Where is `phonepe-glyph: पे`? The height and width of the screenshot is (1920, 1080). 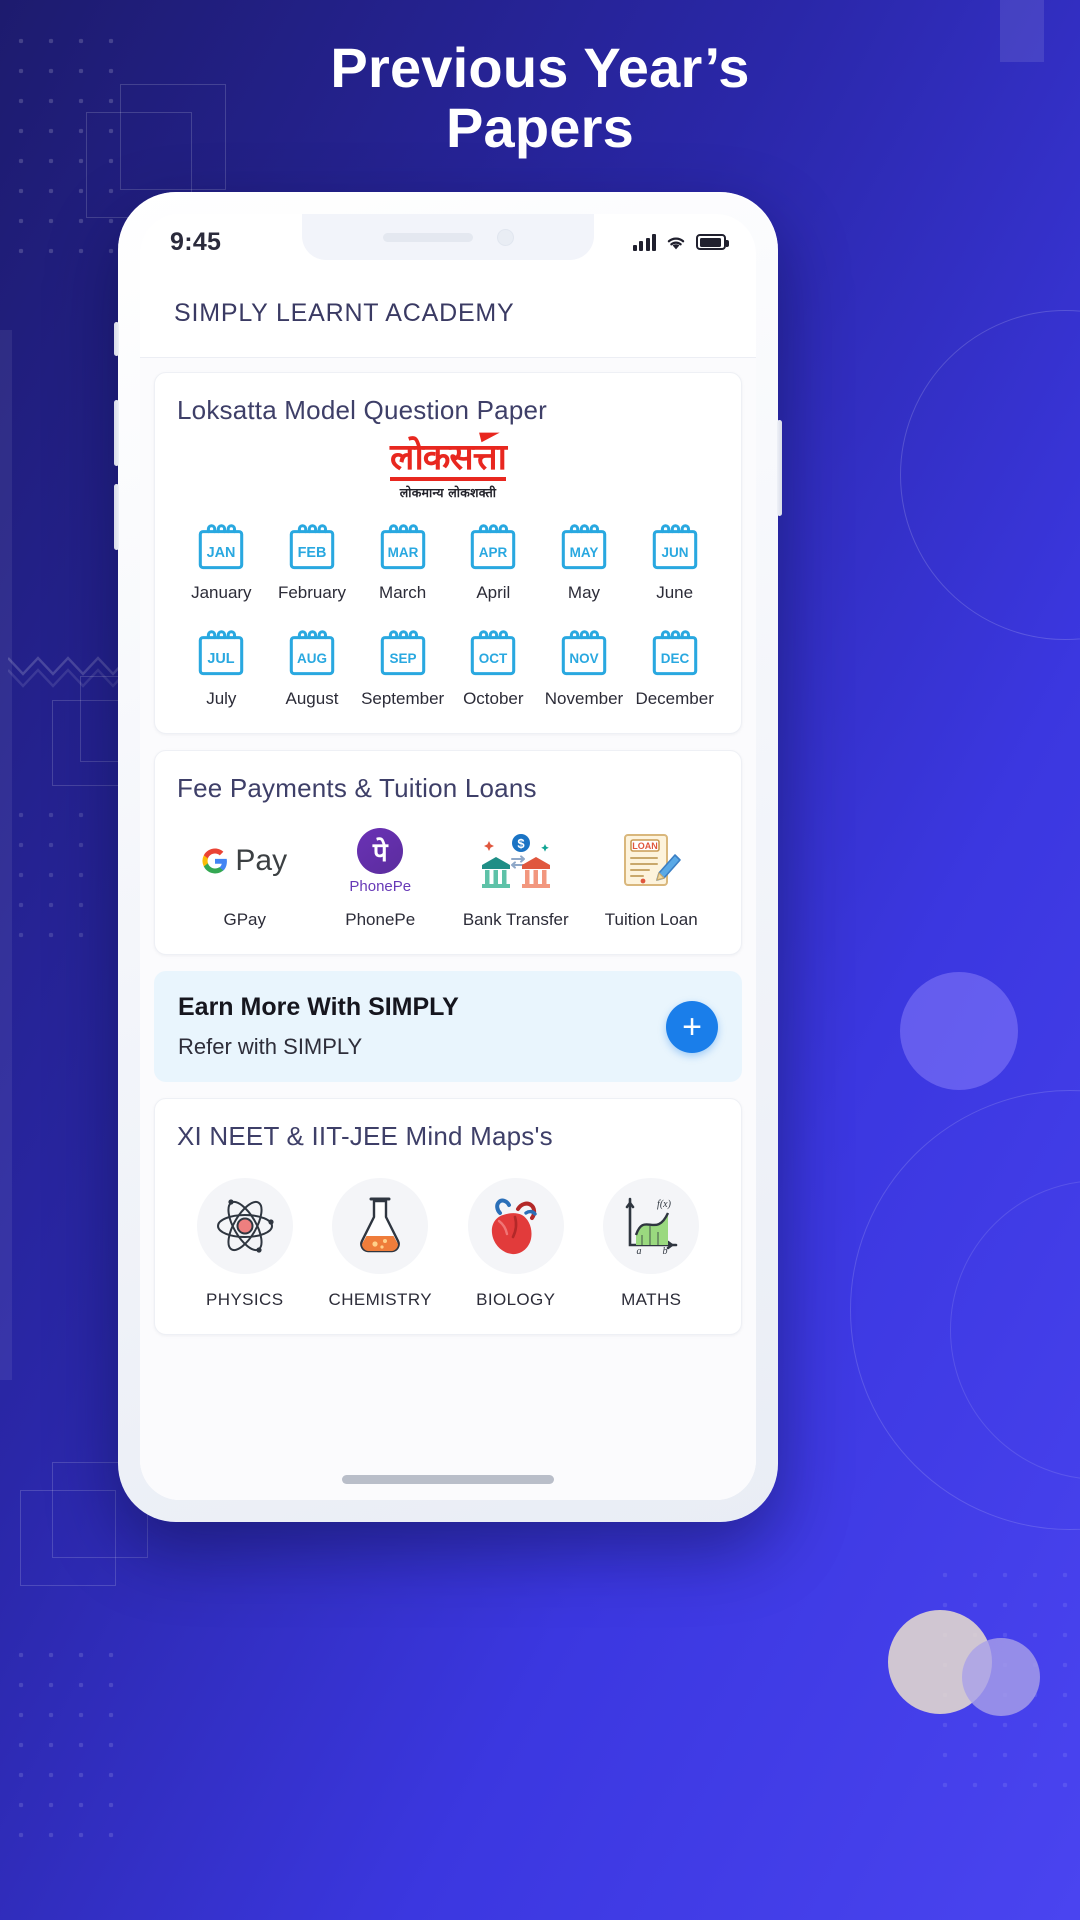
phonepe-glyph: पे is located at coordinates (380, 852).